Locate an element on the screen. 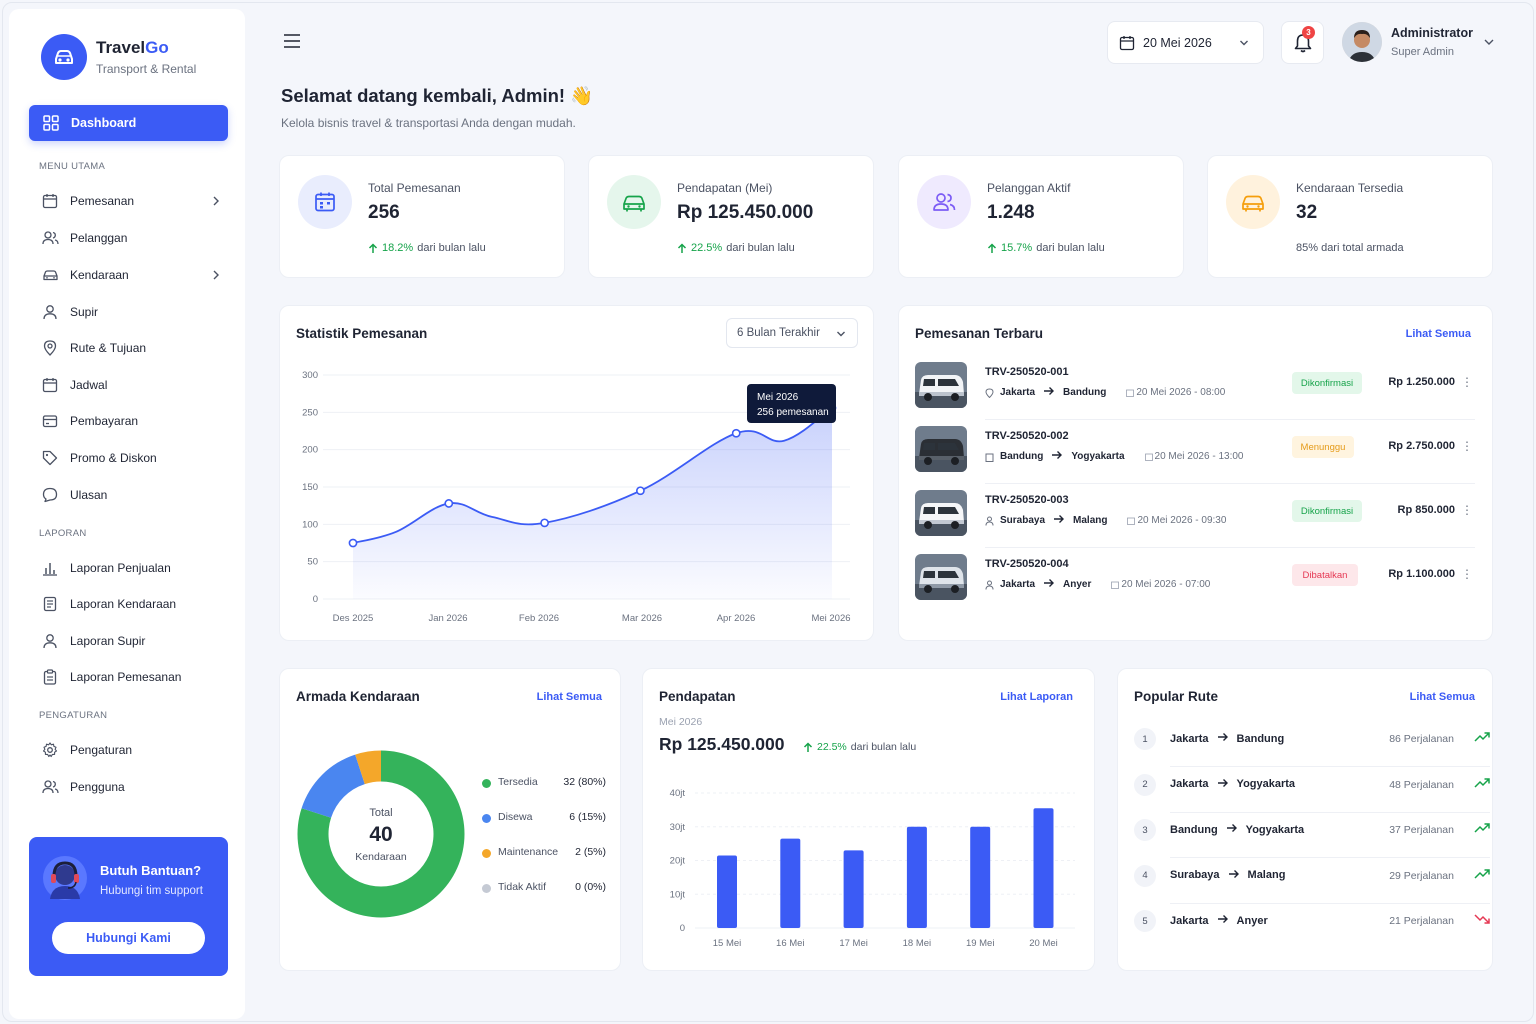 The image size is (1536, 1024). legend-item: Tidak Aktif 0 (0%) is located at coordinates (543, 889).